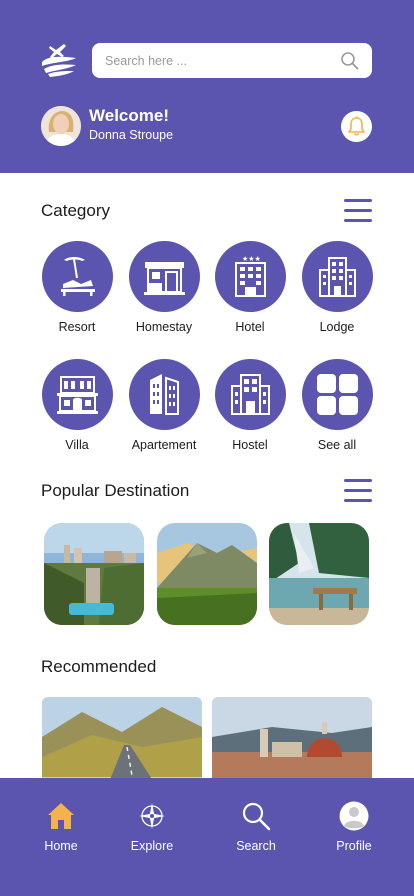  I want to click on category-lodge: Lodge, so click(337, 287).